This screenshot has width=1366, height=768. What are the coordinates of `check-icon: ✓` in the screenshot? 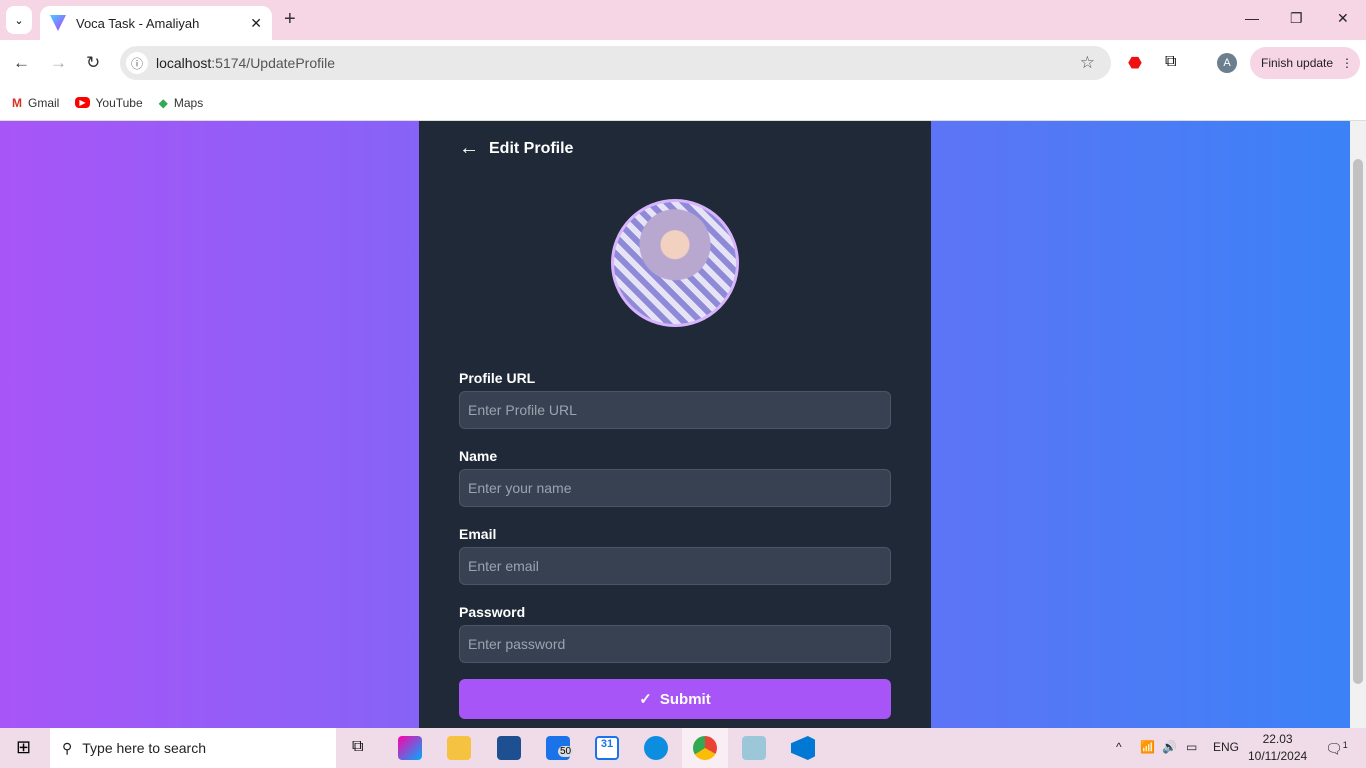 It's located at (645, 699).